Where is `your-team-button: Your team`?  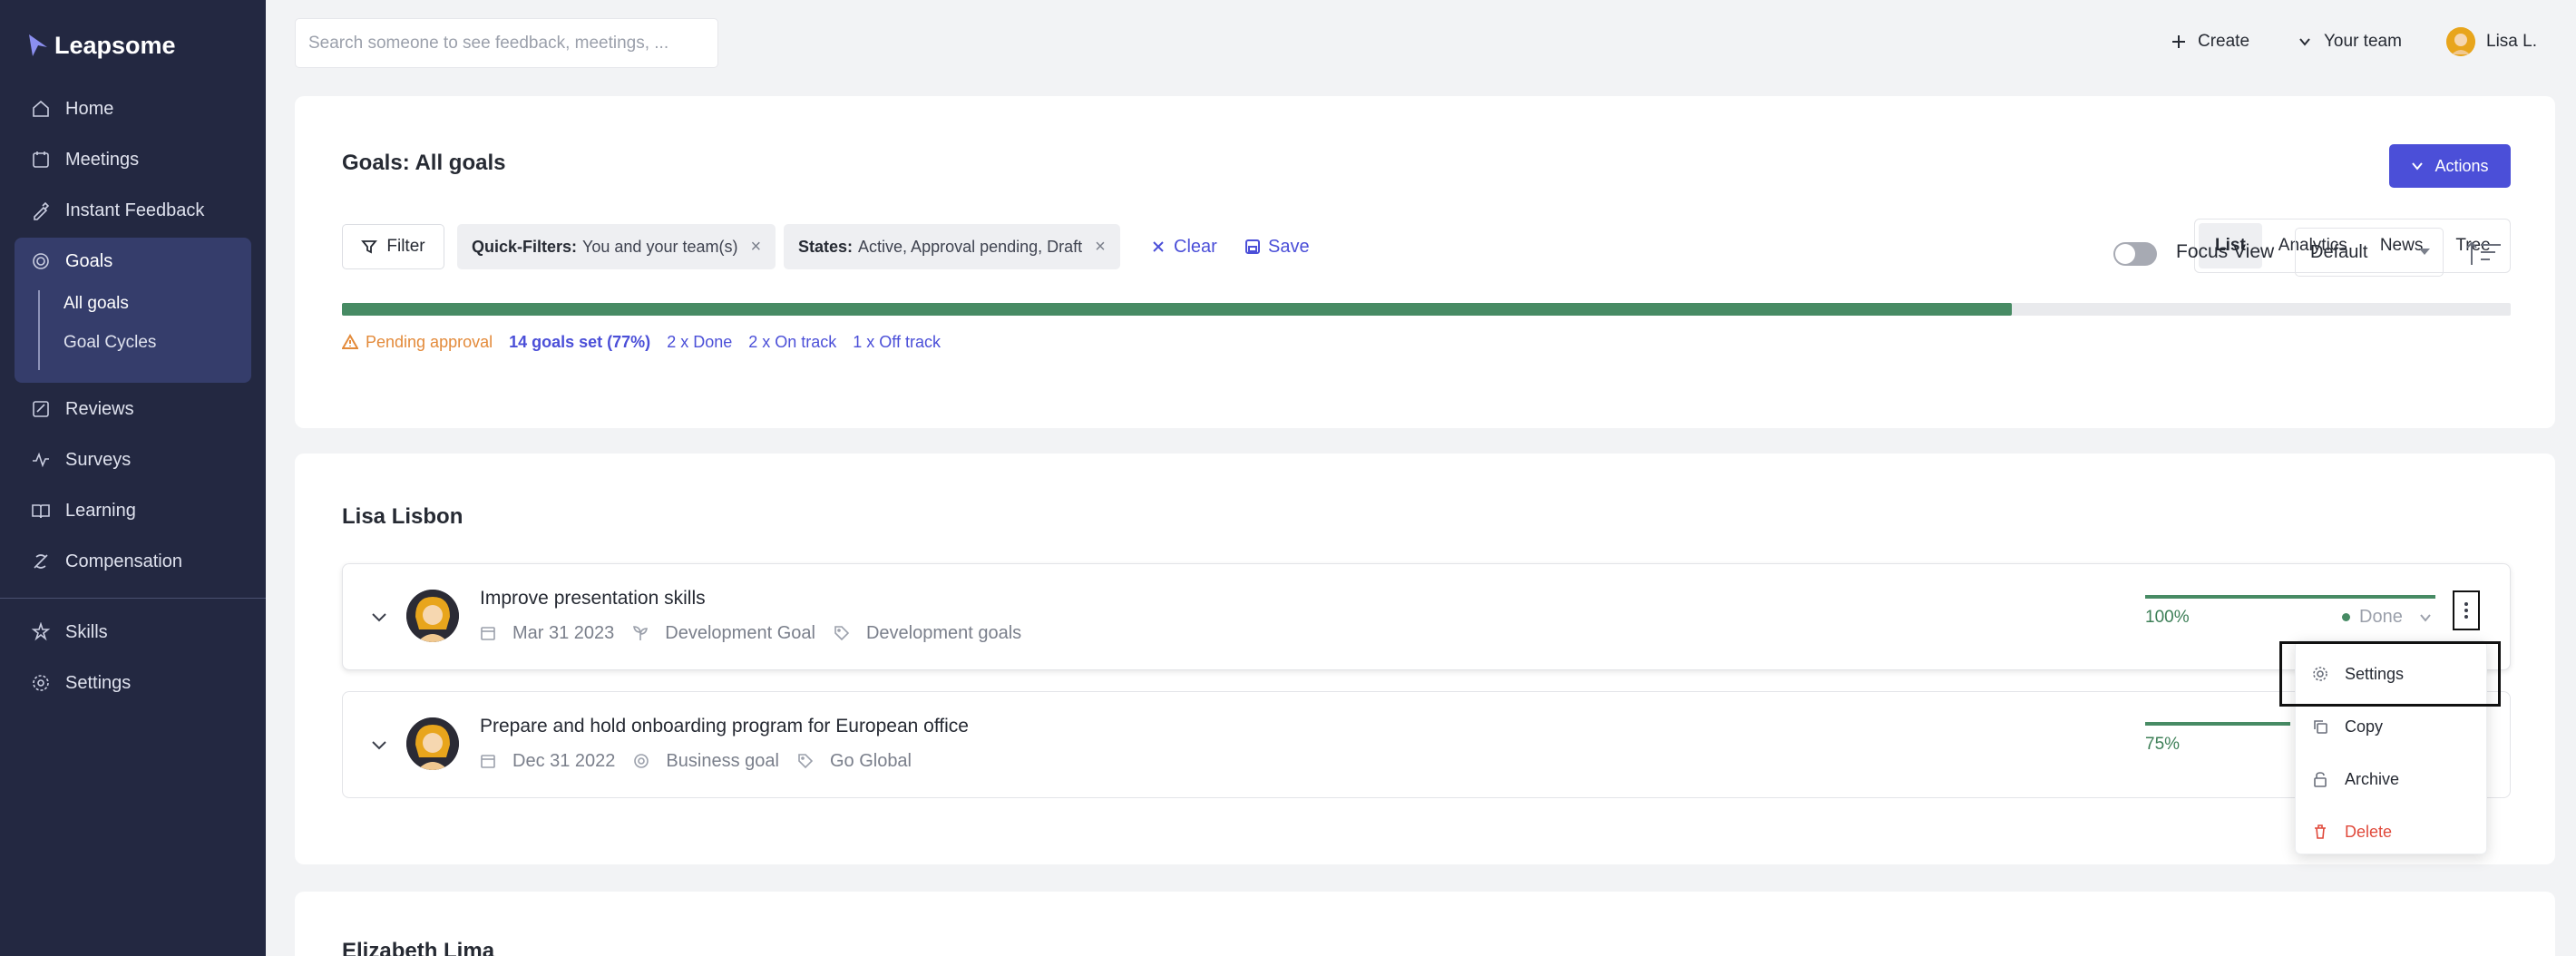
your-team-button: Your team is located at coordinates (2349, 41).